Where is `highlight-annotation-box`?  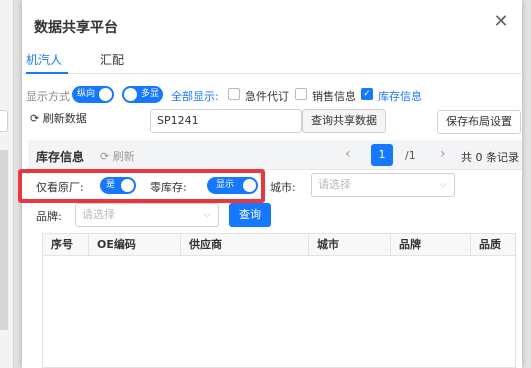 highlight-annotation-box is located at coordinates (141, 186).